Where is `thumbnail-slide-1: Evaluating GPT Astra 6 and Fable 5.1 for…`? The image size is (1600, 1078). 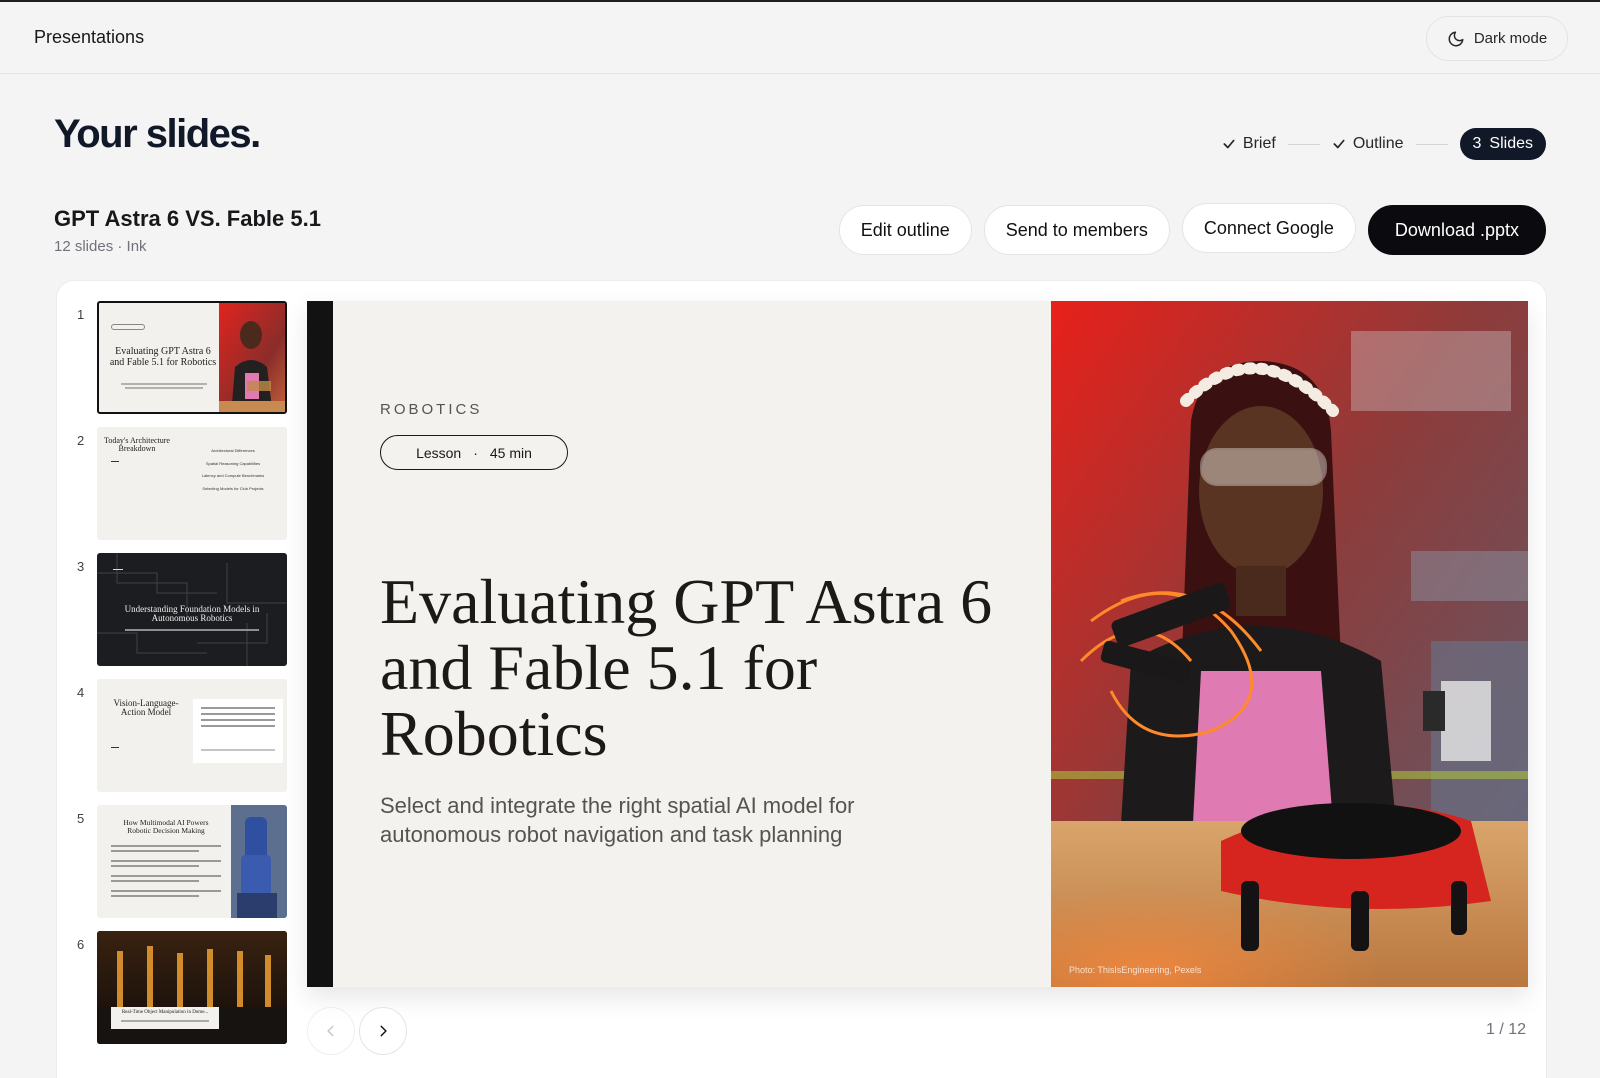
thumbnail-slide-1: Evaluating GPT Astra 6 and Fable 5.1 for… is located at coordinates (192, 357).